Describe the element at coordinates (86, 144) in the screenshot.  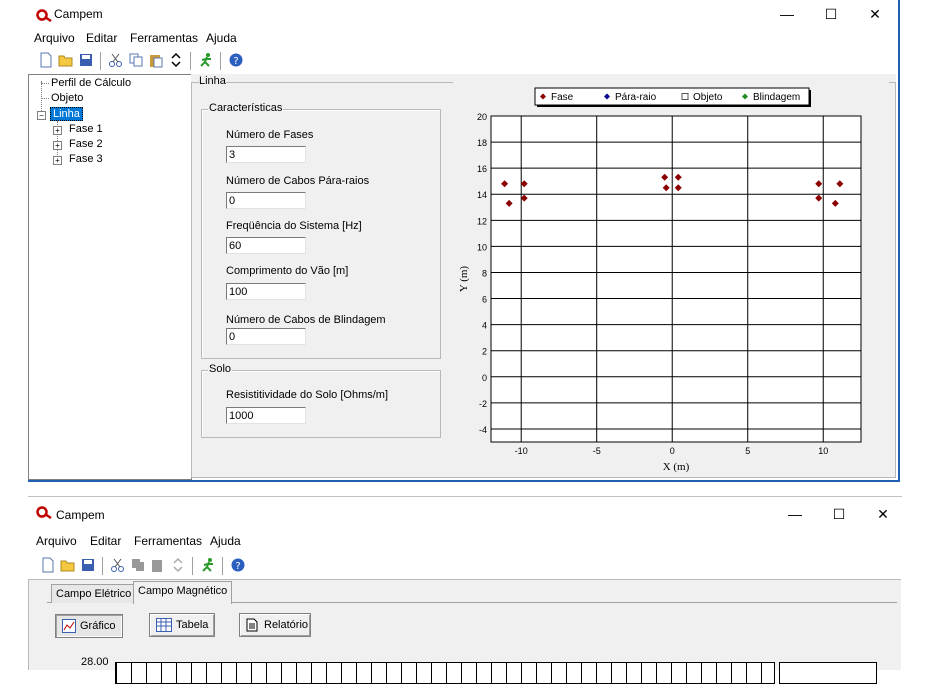
I see `tree-item-fase-2: Fase 2` at that location.